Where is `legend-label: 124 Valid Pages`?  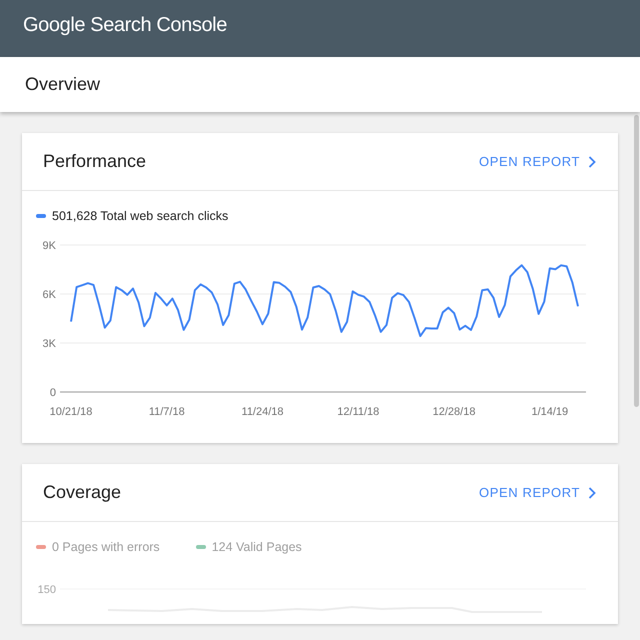
legend-label: 124 Valid Pages is located at coordinates (257, 547).